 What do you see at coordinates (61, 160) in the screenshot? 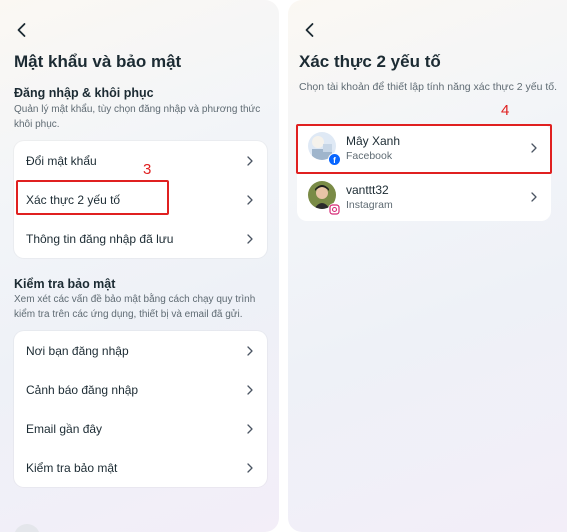
I see `change-password-label: Đổi mật khẩu` at bounding box center [61, 160].